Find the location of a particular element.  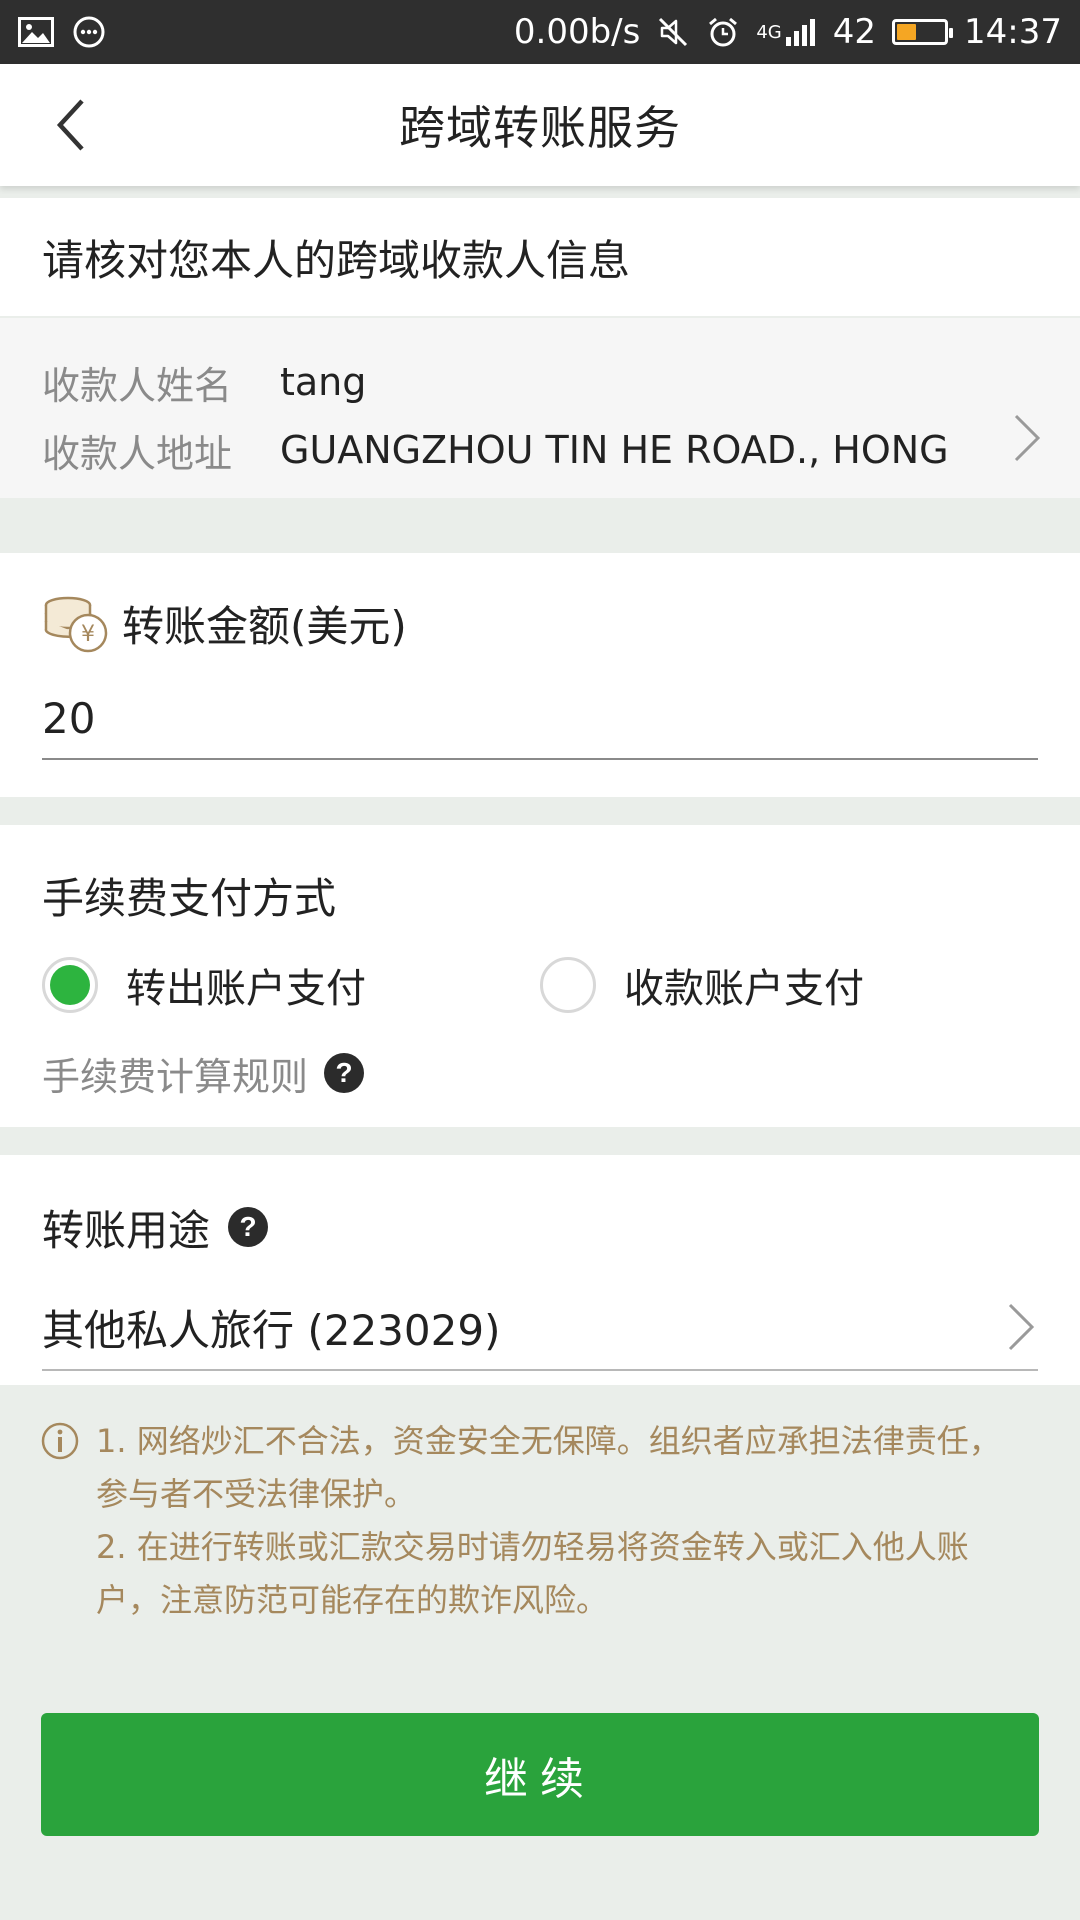

amount-label: 转账金额(美元) is located at coordinates (264, 626).